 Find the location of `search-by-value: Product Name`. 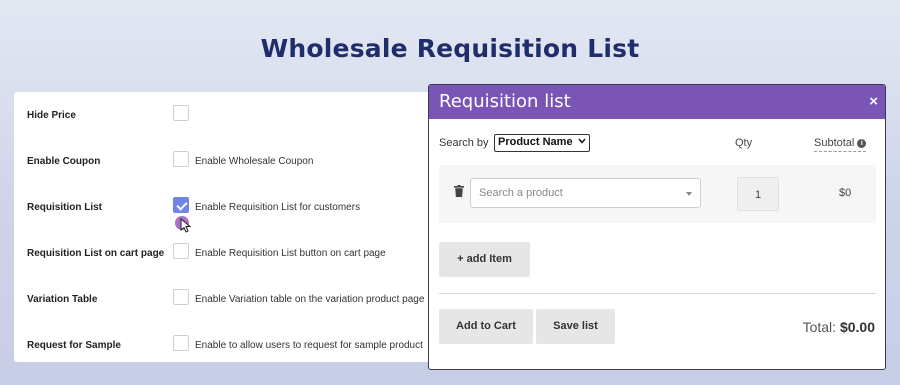

search-by-value: Product Name is located at coordinates (535, 142).